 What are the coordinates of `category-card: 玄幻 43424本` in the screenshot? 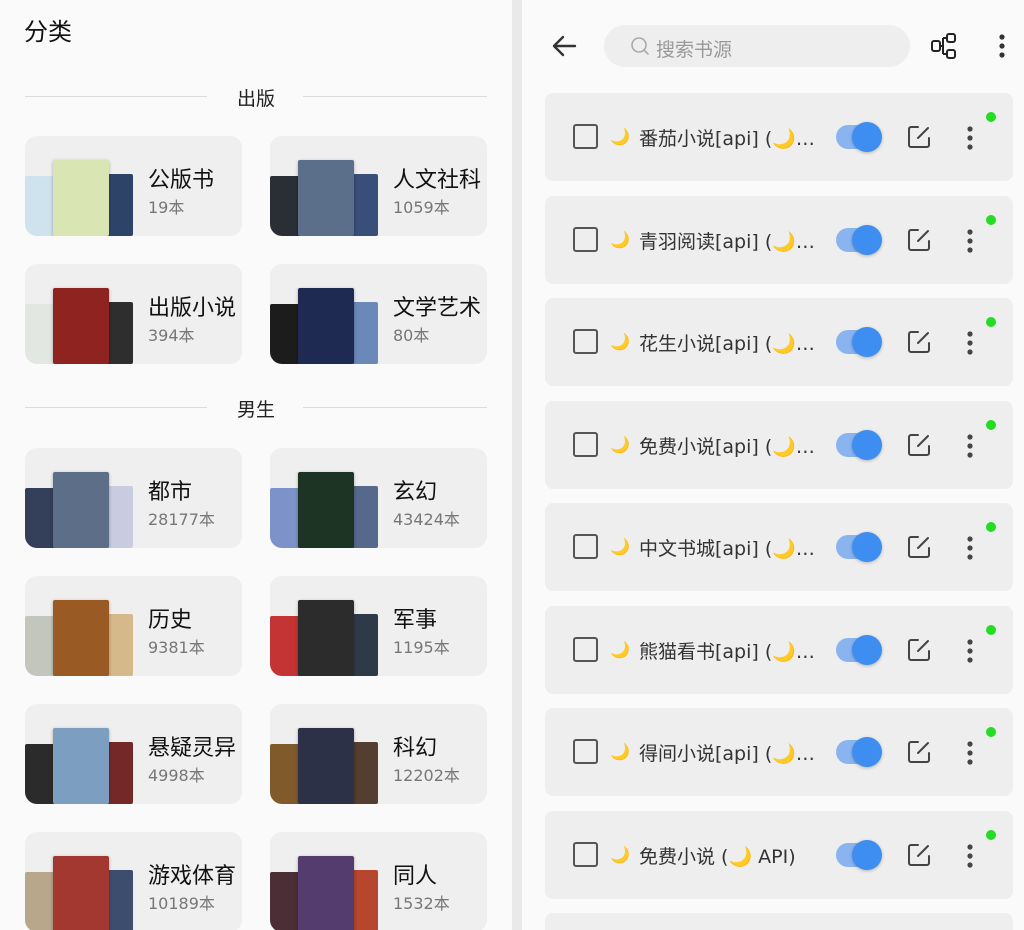 It's located at (378, 498).